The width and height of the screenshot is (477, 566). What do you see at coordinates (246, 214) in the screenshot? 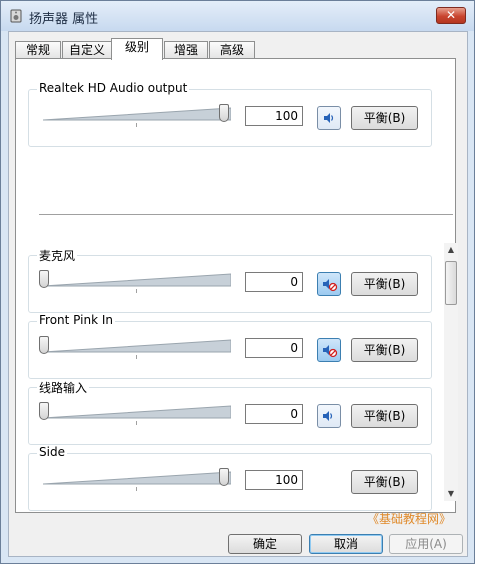
I see `separator-line` at bounding box center [246, 214].